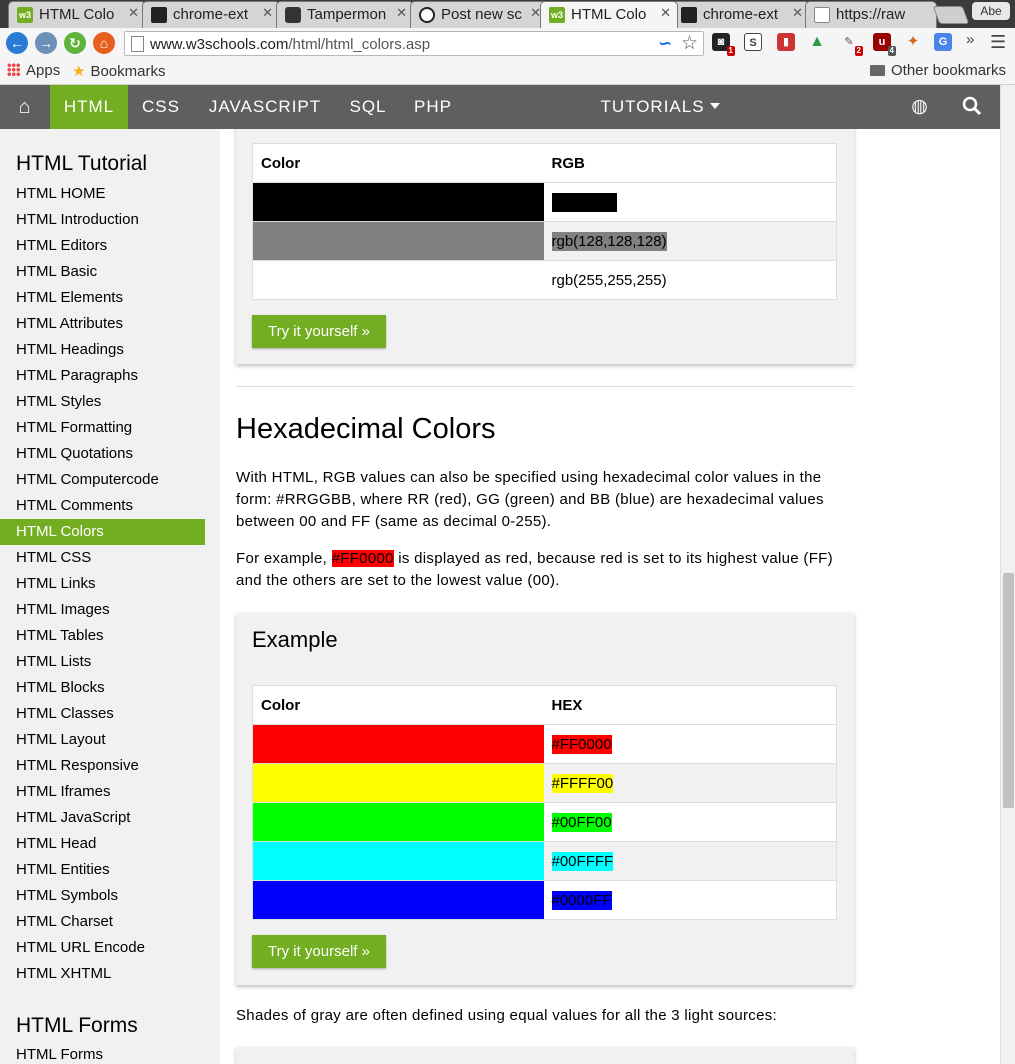 This screenshot has height=1064, width=1015. What do you see at coordinates (219, 44) in the screenshot?
I see `url-host: www.w3schools.com` at bounding box center [219, 44].